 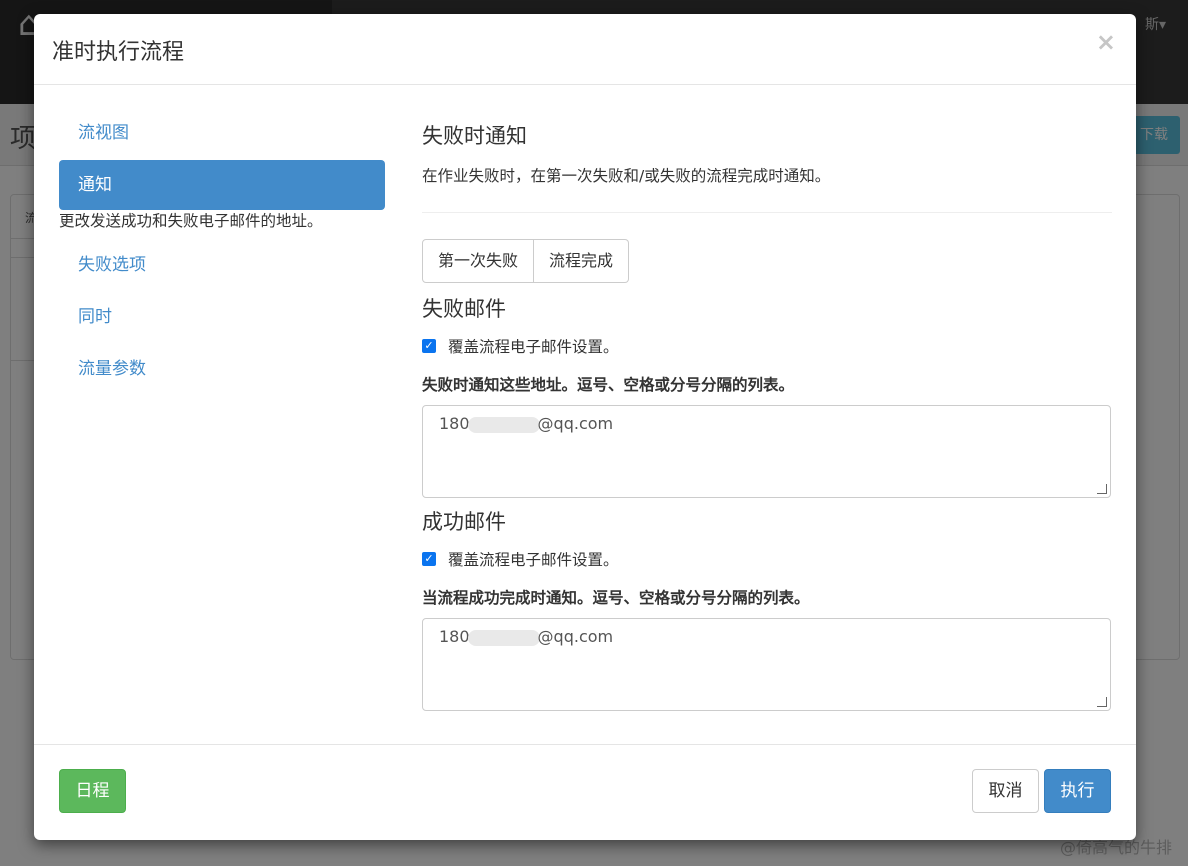 I want to click on success-email-suffix: @qq.com, so click(x=575, y=636).